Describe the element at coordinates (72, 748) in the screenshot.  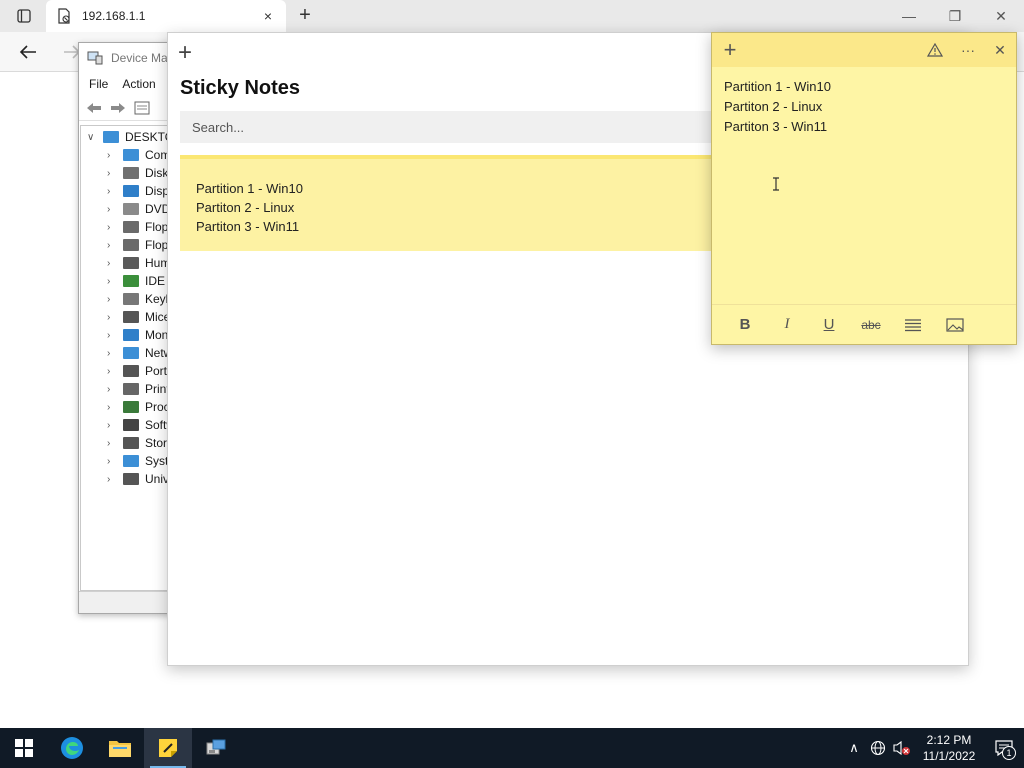
I see `edge-icon` at that location.